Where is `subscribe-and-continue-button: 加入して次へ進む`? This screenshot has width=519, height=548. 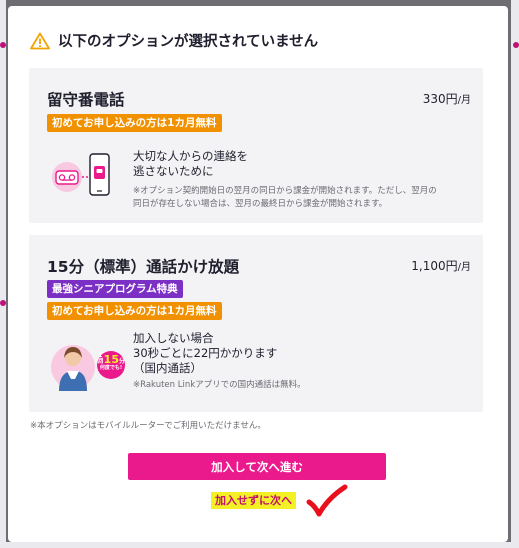
subscribe-and-continue-button: 加入して次へ進む is located at coordinates (257, 466).